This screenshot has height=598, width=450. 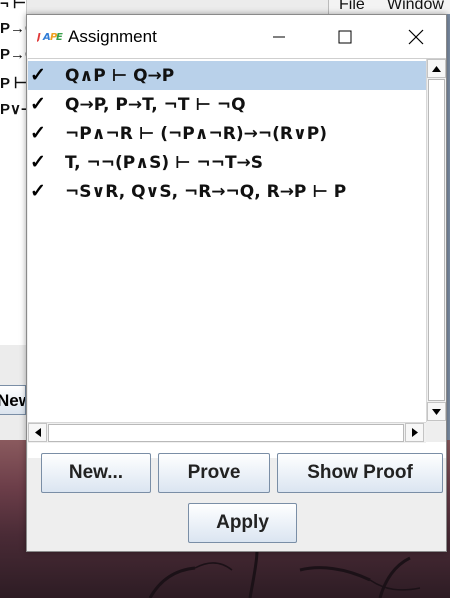 I want to click on vertical-scroll-thumb, so click(x=436, y=240).